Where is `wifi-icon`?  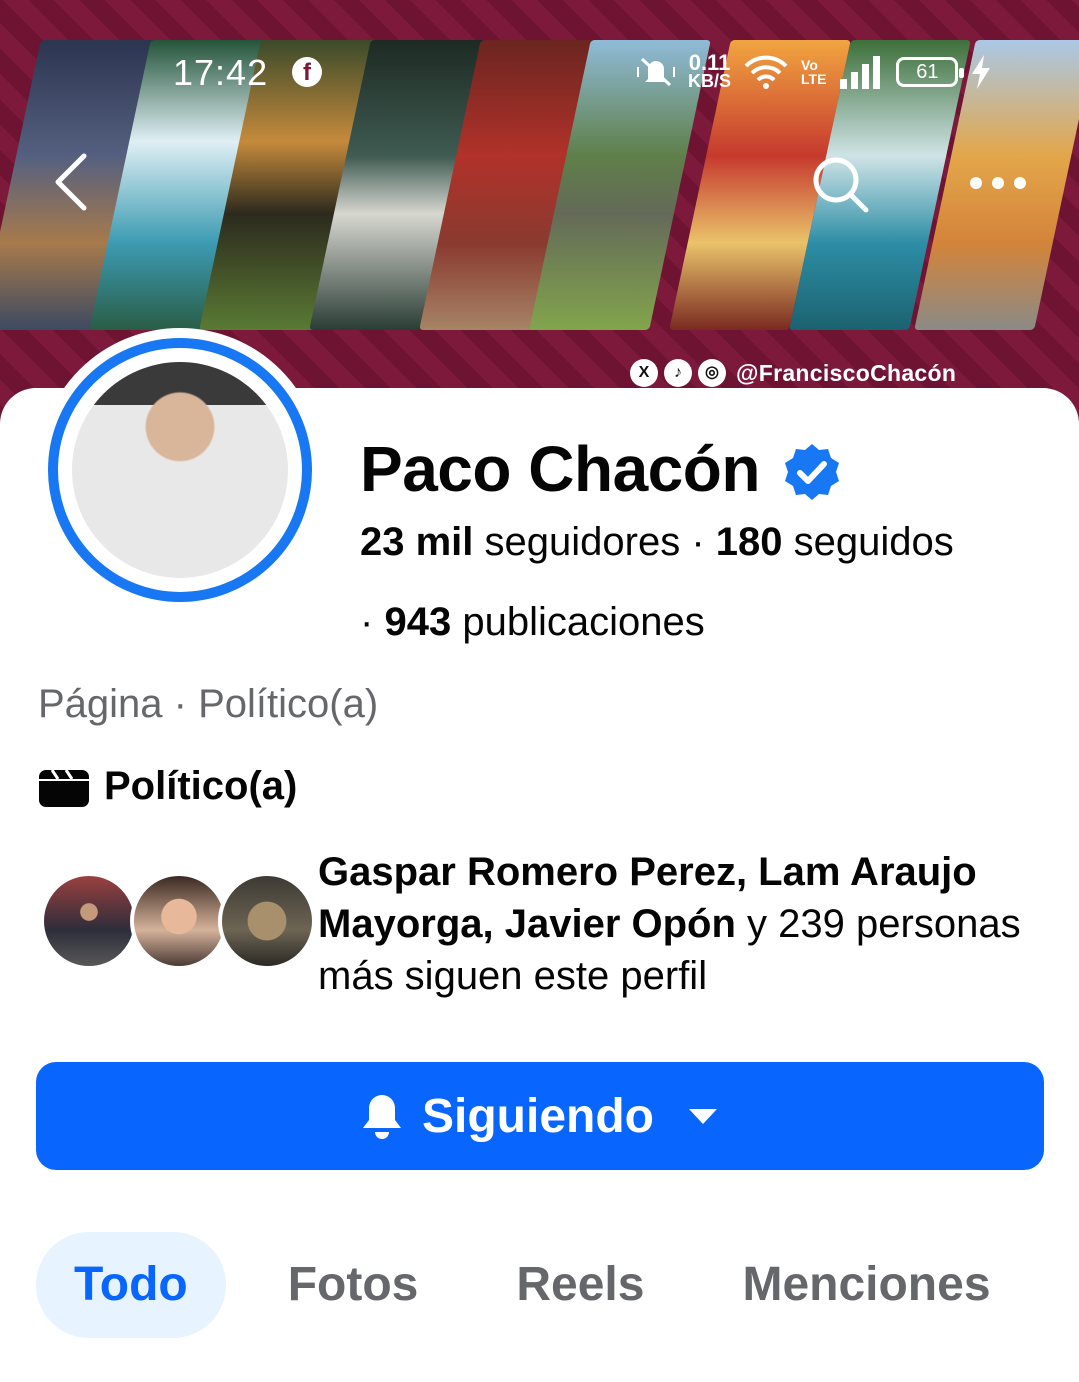
wifi-icon is located at coordinates (766, 72).